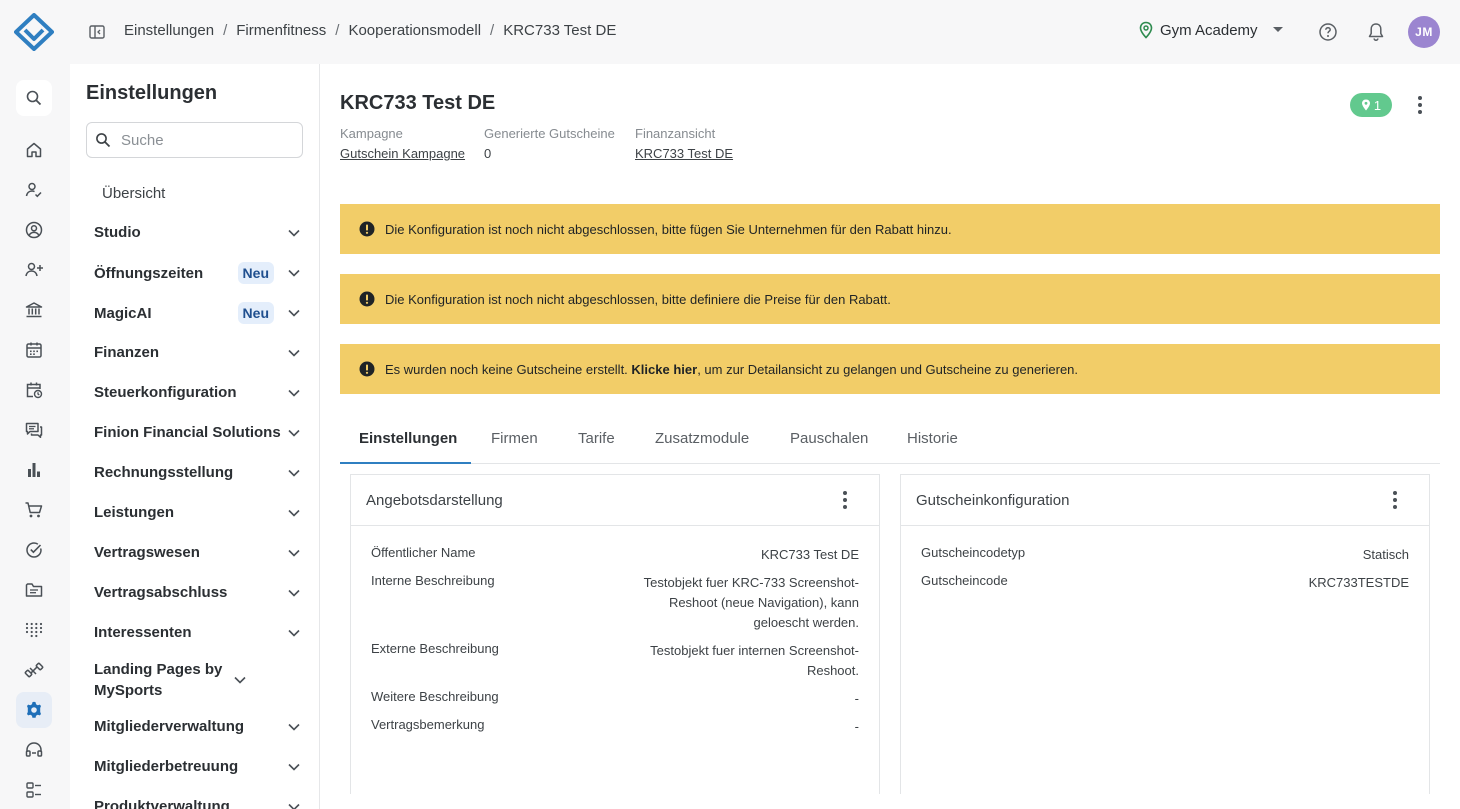  What do you see at coordinates (199, 766) in the screenshot?
I see `sidebar-item-mitgliederbetreuung: Mitgliederbetreuung` at bounding box center [199, 766].